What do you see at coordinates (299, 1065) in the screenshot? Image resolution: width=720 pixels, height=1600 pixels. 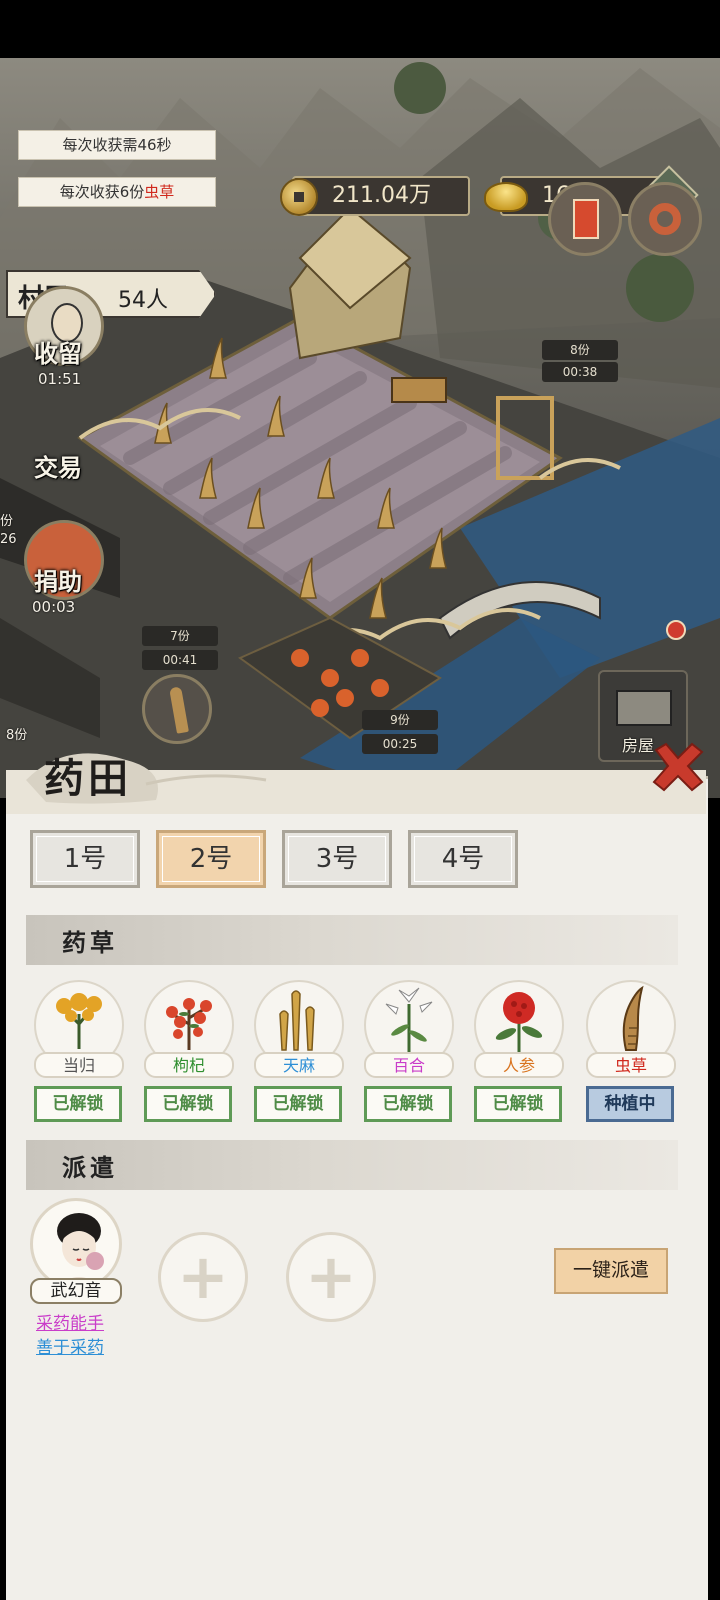 I see `herb-name: 天麻` at bounding box center [299, 1065].